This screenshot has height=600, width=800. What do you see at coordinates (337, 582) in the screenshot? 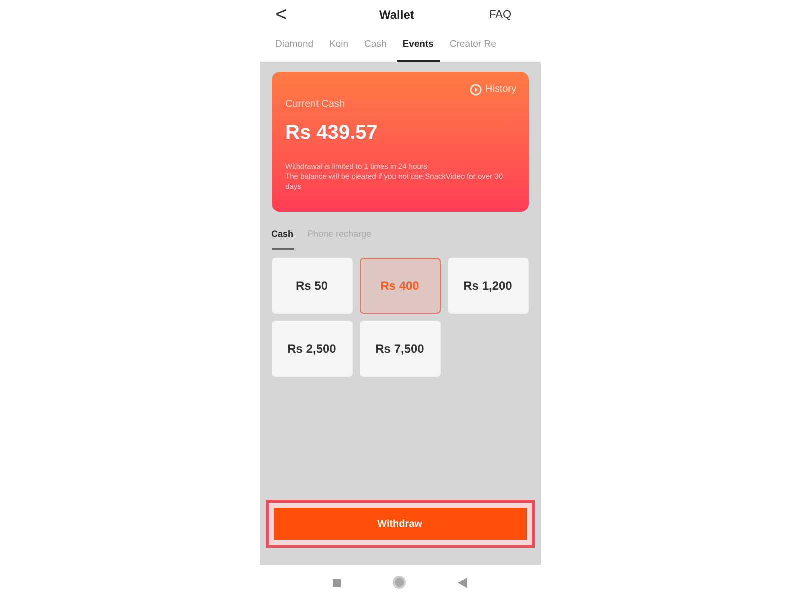
I see `square-nav-icon` at bounding box center [337, 582].